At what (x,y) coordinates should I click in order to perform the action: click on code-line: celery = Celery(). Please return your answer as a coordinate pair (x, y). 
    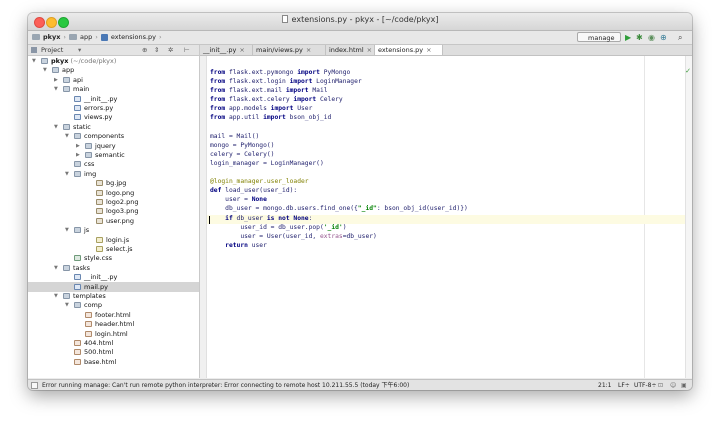
    Looking at the image, I should click on (339, 154).